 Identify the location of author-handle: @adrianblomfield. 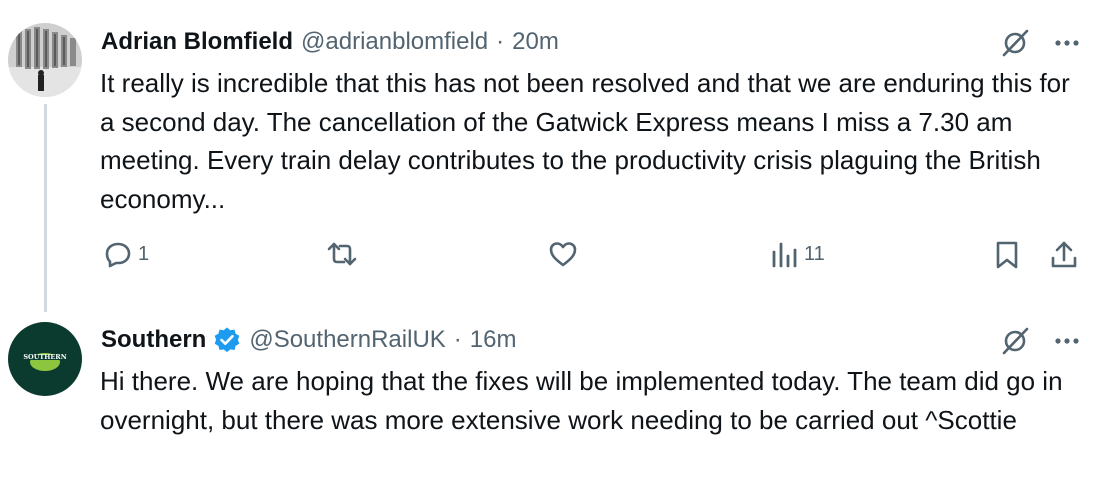
(394, 42).